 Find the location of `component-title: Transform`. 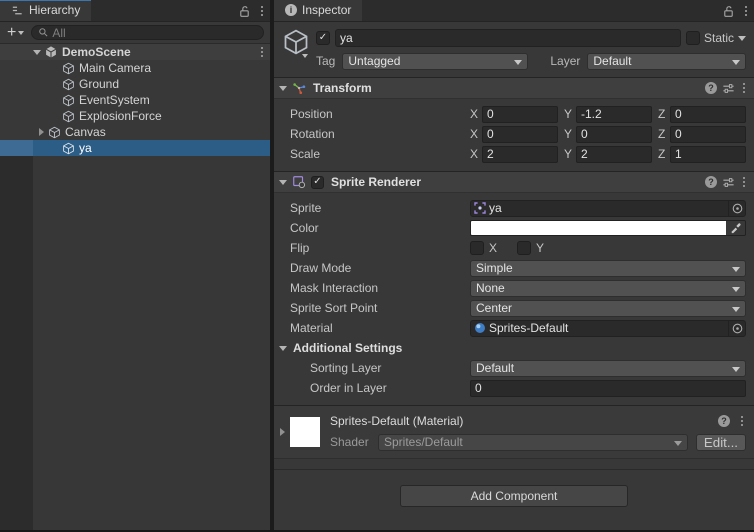

component-title: Transform is located at coordinates (342, 88).